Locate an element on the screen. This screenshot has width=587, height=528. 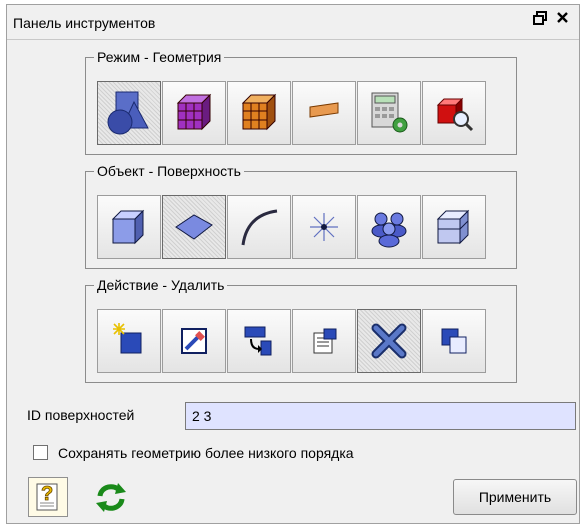
tool-delete is located at coordinates (389, 341).